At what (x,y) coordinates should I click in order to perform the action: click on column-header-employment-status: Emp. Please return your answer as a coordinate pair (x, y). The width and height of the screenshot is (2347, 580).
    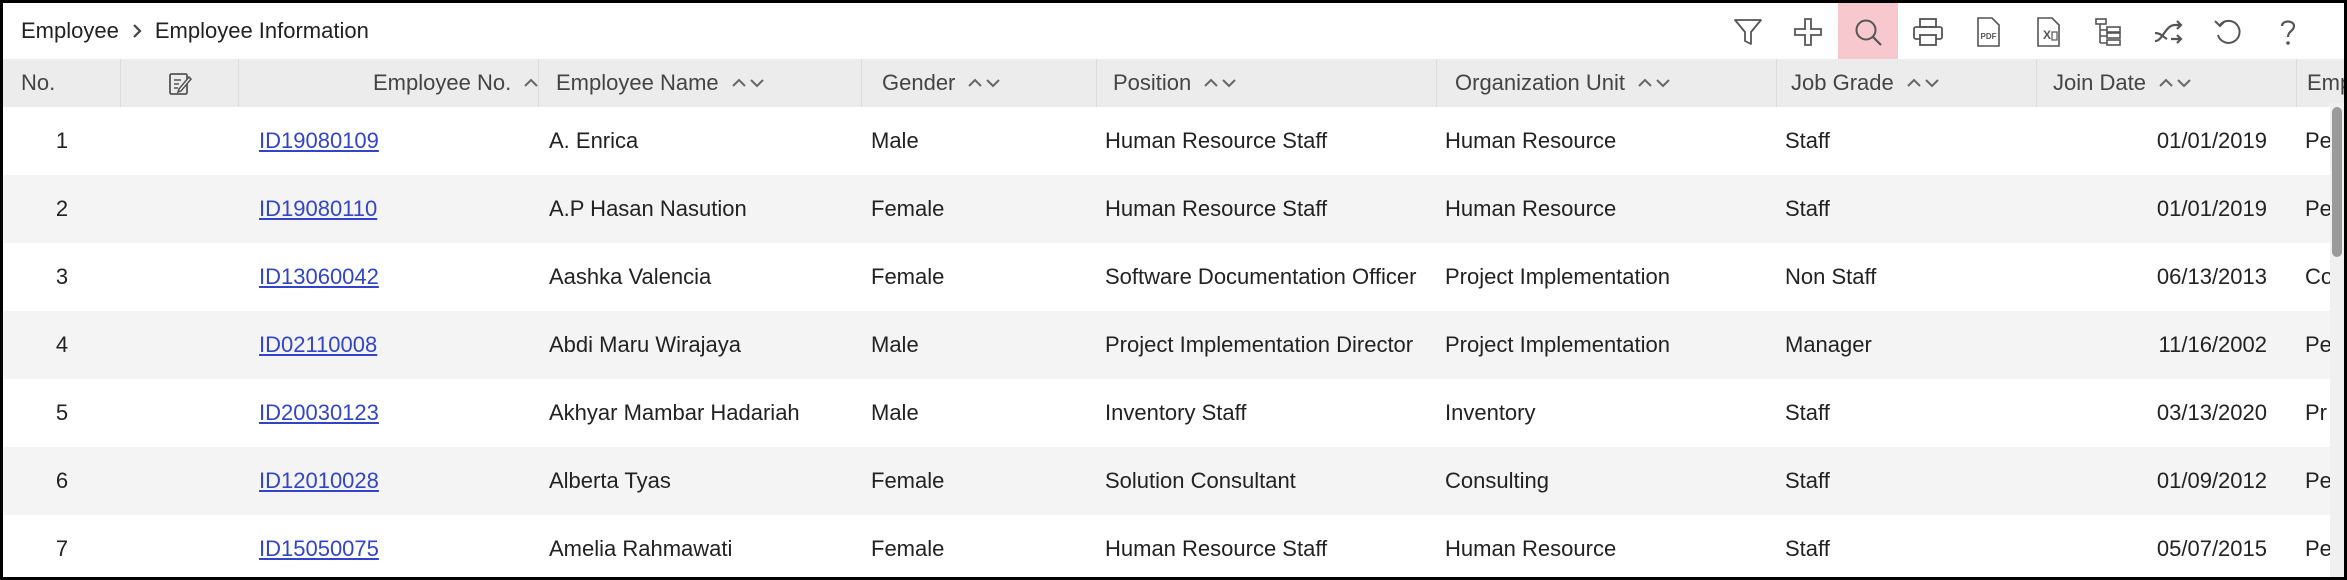
    Looking at the image, I should click on (2320, 83).